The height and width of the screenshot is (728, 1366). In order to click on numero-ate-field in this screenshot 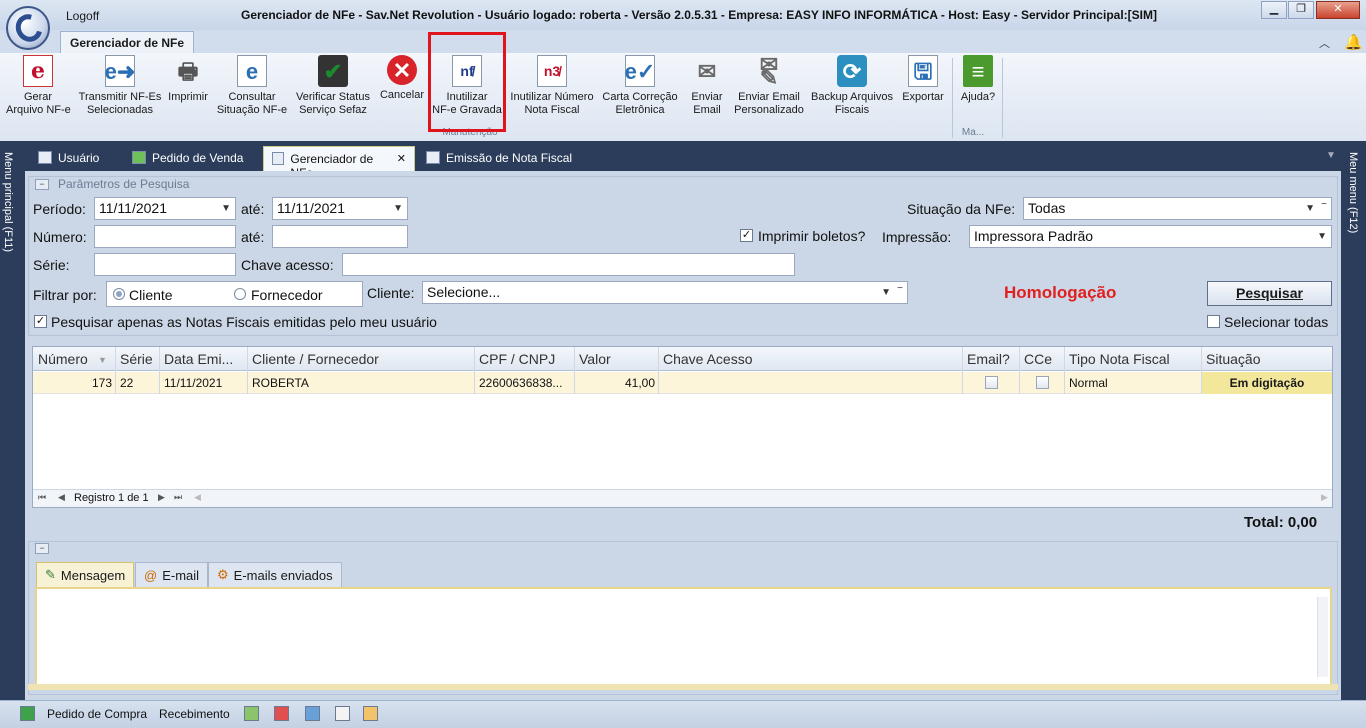, I will do `click(340, 236)`.